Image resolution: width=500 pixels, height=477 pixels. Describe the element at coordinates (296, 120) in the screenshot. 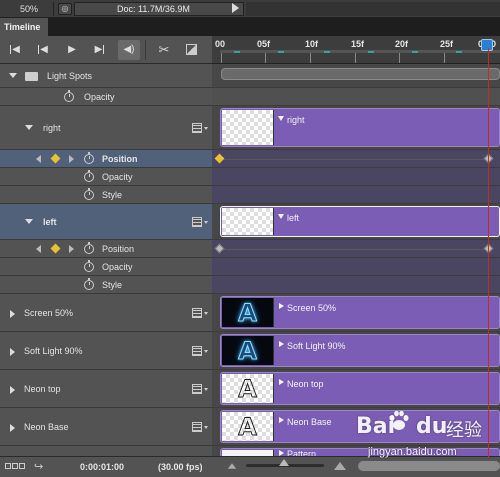

I see `clip-name: right` at that location.